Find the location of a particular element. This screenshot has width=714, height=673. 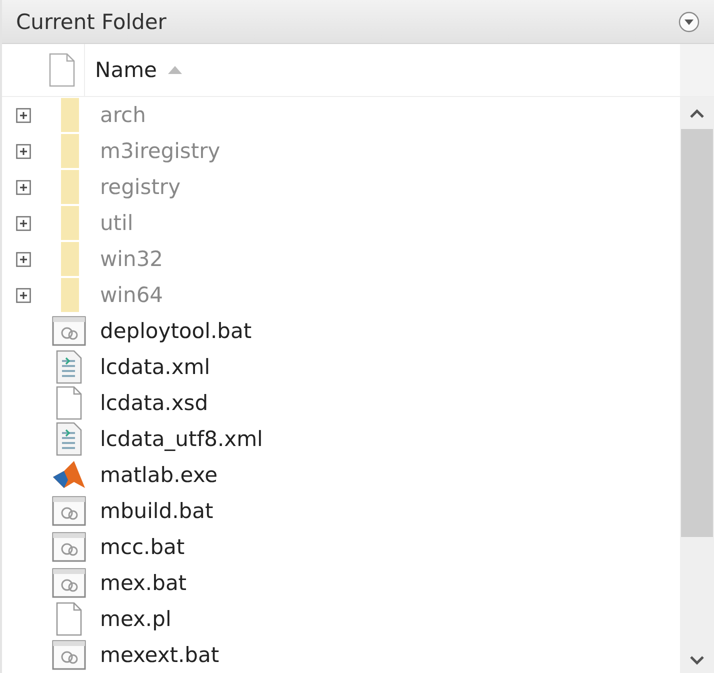

file-name: mex.bat is located at coordinates (143, 583).